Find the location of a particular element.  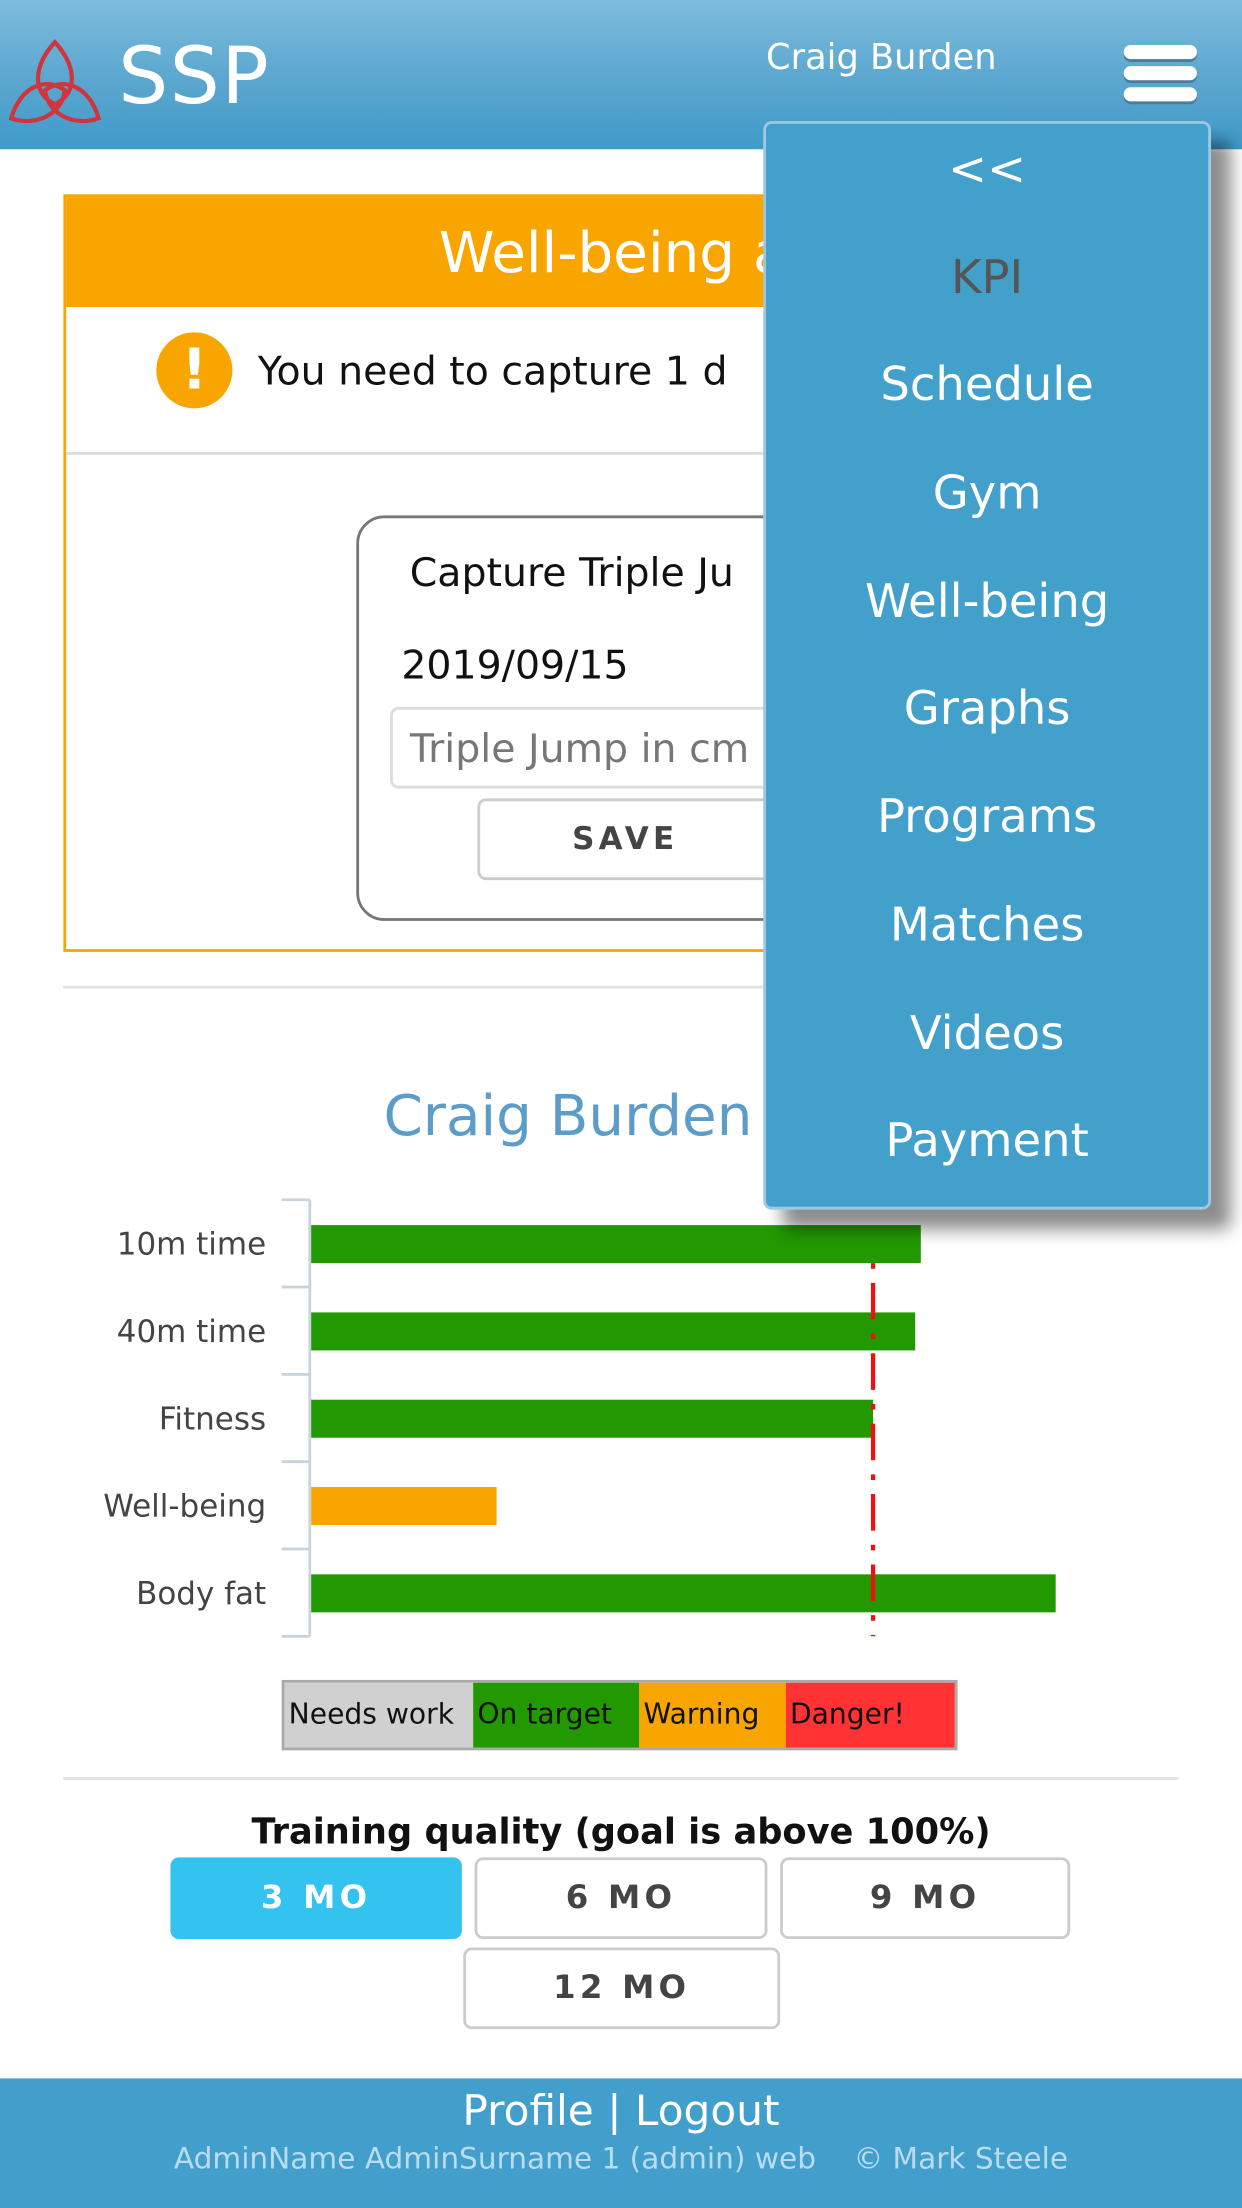

menu-item-payment: Payment is located at coordinates (987, 1150).